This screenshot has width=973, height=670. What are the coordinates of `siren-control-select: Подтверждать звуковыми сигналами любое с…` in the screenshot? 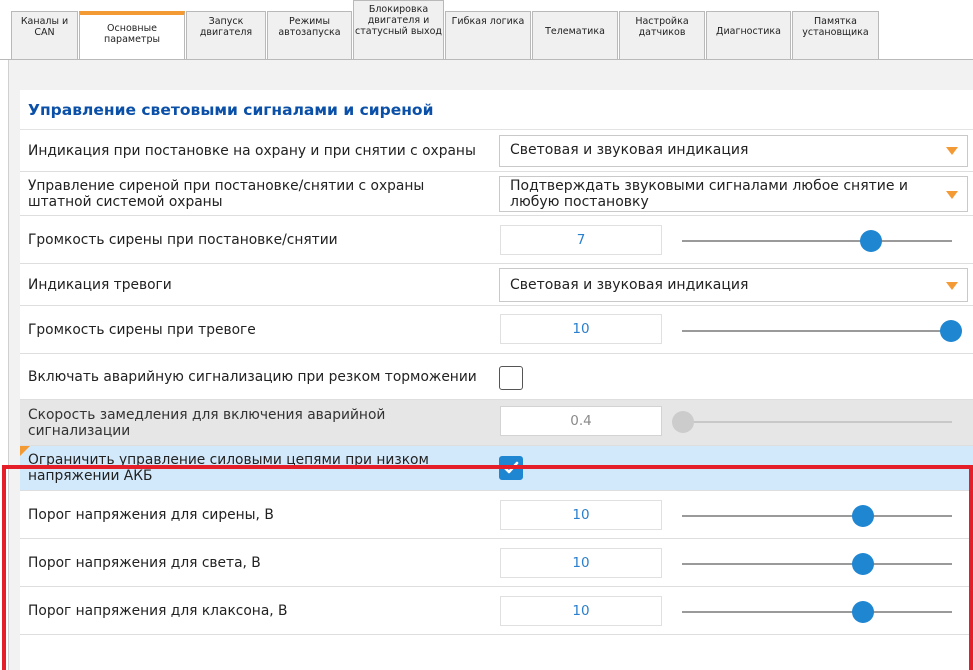 It's located at (733, 194).